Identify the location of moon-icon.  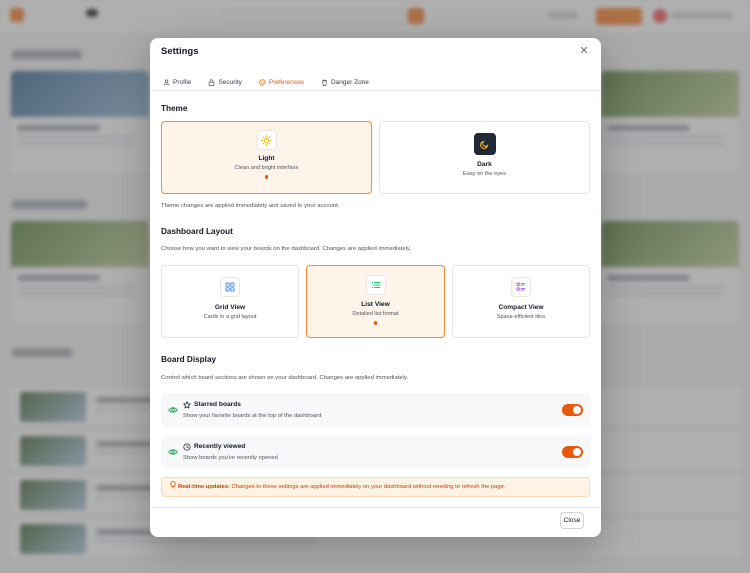
(484, 144).